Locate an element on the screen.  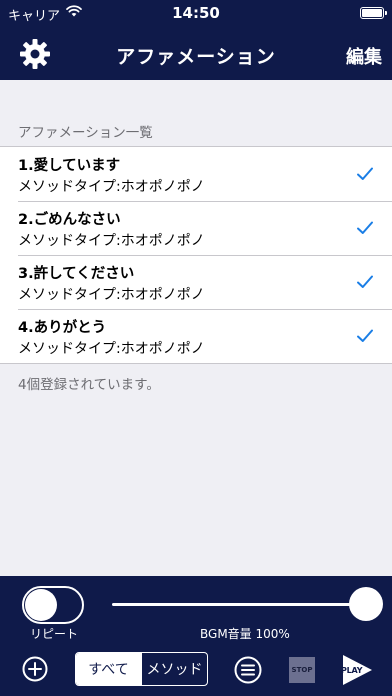
repeat-toggle is located at coordinates (53, 605).